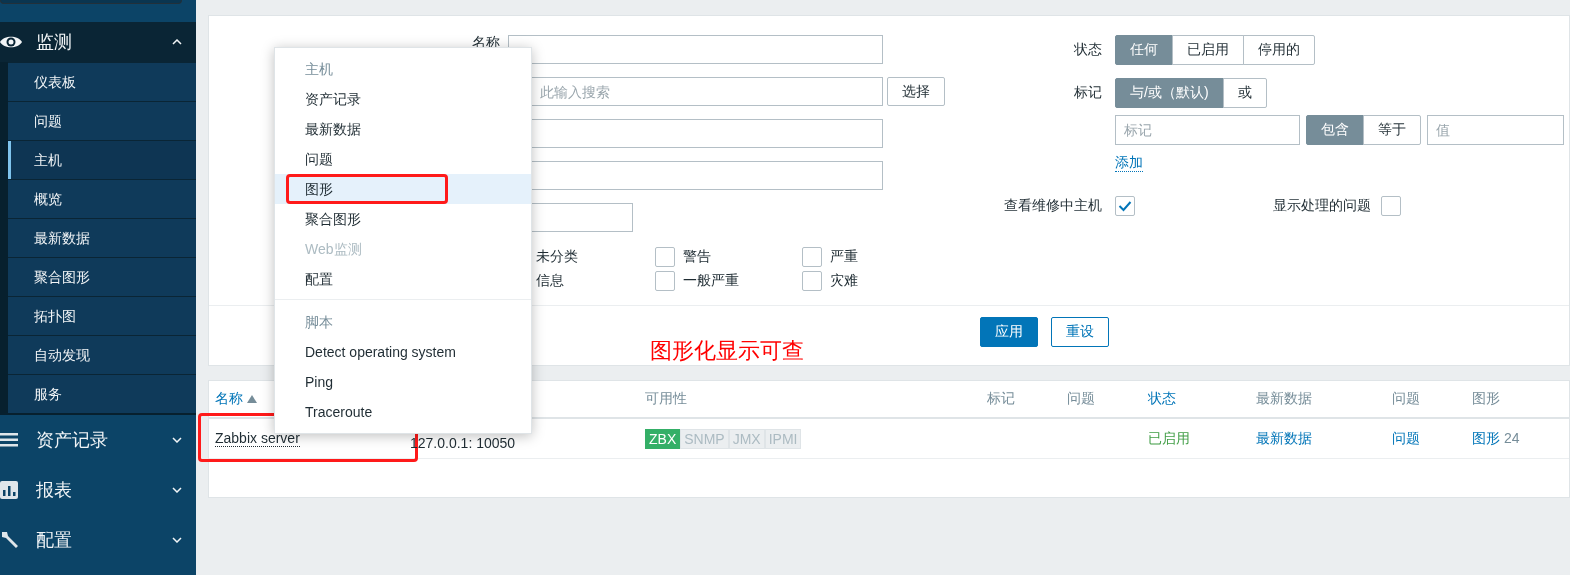 The image size is (1570, 575). What do you see at coordinates (1322, 205) in the screenshot?
I see `field-label: 显示处理的问题` at bounding box center [1322, 205].